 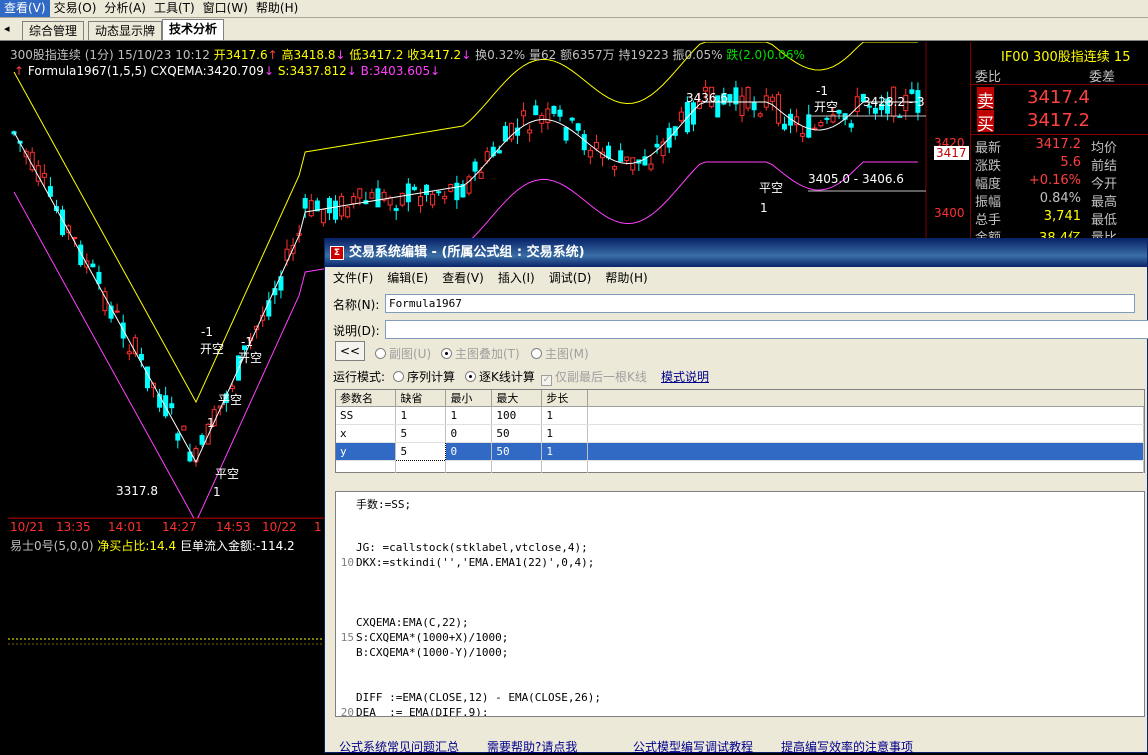 I want to click on hdr1-part: 收3417.2, so click(x=434, y=55).